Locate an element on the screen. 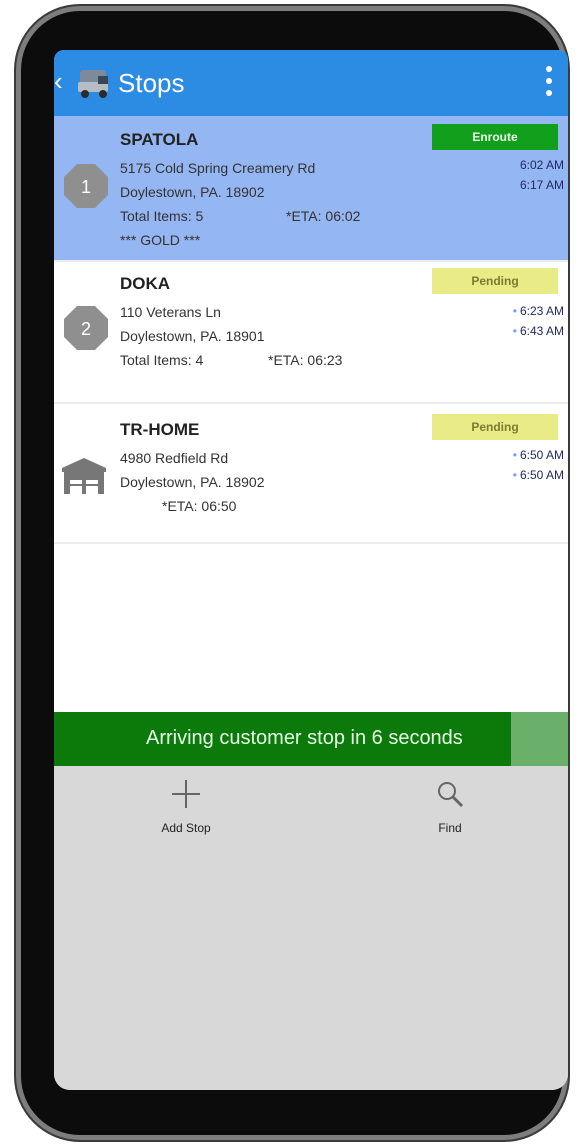 This screenshot has height=1148, width=582. stop-time-end: • 6:43 AM is located at coordinates (538, 331).